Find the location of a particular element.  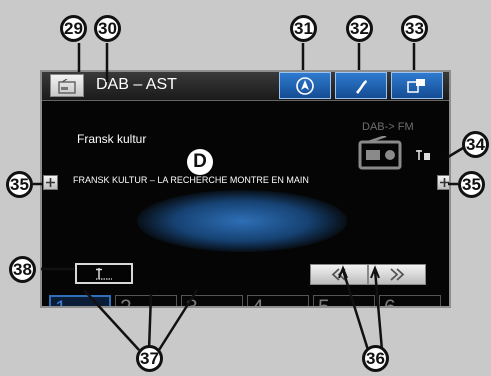

callout-33: 33 is located at coordinates (414, 28).